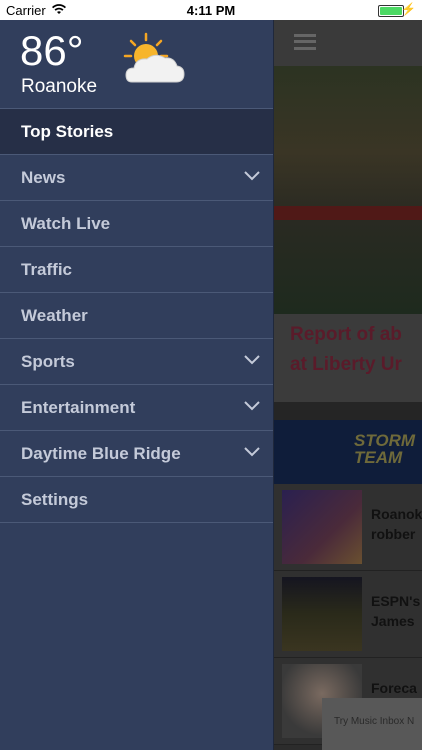  What do you see at coordinates (136, 362) in the screenshot?
I see `menu-item-sports: Sports` at bounding box center [136, 362].